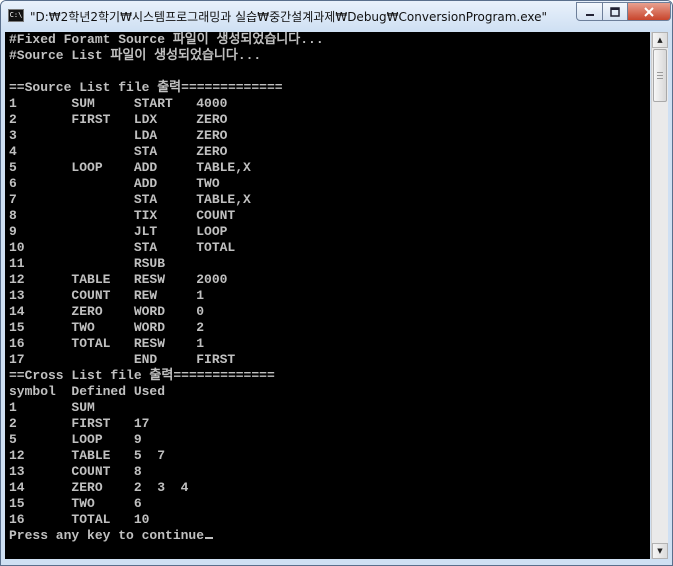 This screenshot has width=673, height=566. I want to click on scroll-up-button: ▲, so click(660, 40).